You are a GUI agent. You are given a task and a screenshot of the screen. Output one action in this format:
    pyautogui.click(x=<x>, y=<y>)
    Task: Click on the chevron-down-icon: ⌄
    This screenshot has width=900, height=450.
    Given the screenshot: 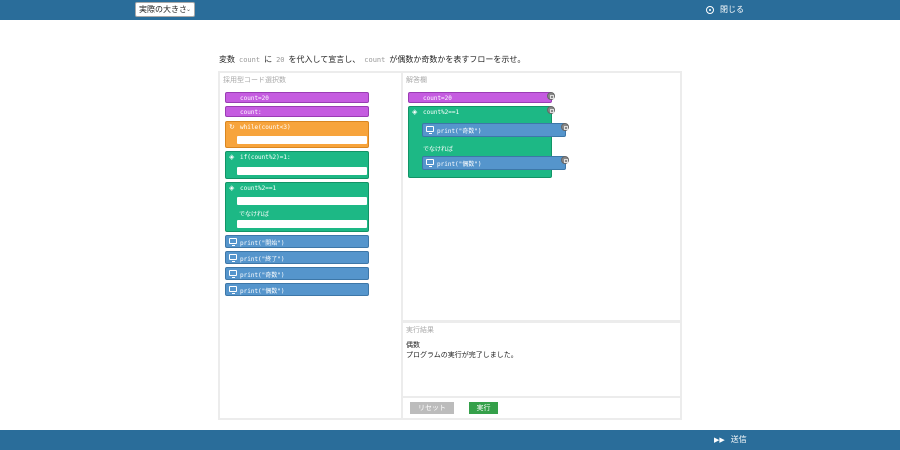 What is the action you would take?
    pyautogui.click(x=188, y=9)
    